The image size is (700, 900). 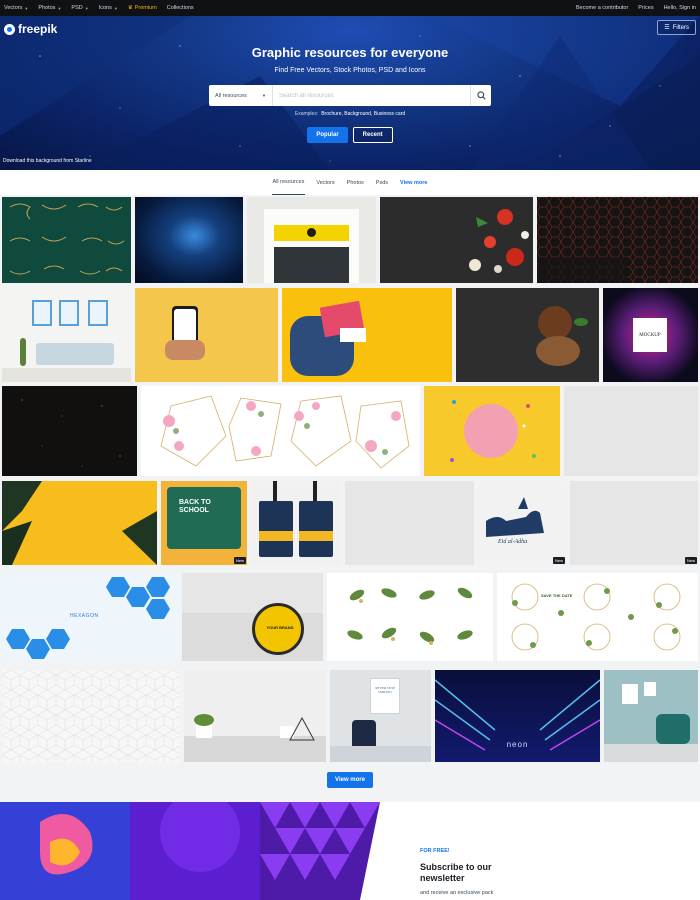 I want to click on search-icon, so click(x=481, y=95).